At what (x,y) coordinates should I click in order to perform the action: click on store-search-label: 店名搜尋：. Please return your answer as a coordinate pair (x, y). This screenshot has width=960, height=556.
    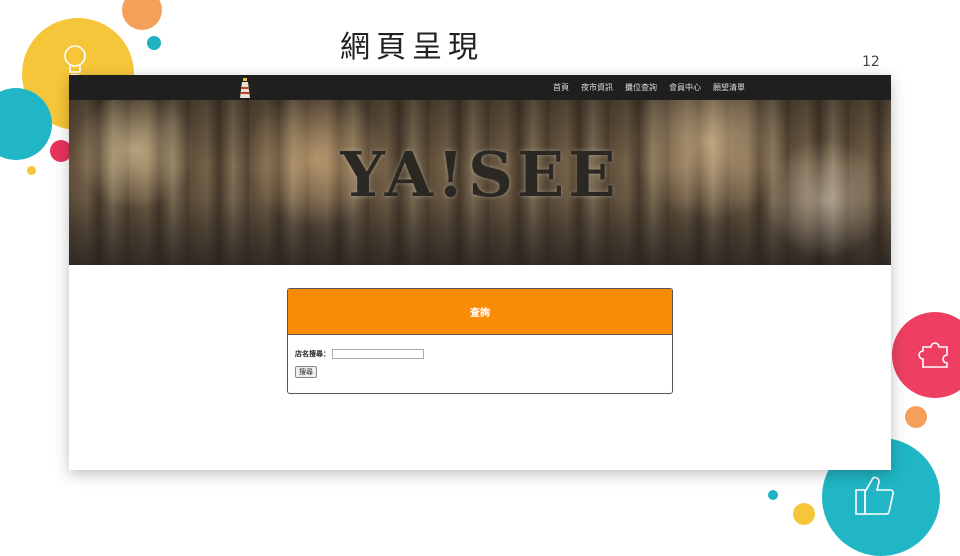
    Looking at the image, I should click on (312, 354).